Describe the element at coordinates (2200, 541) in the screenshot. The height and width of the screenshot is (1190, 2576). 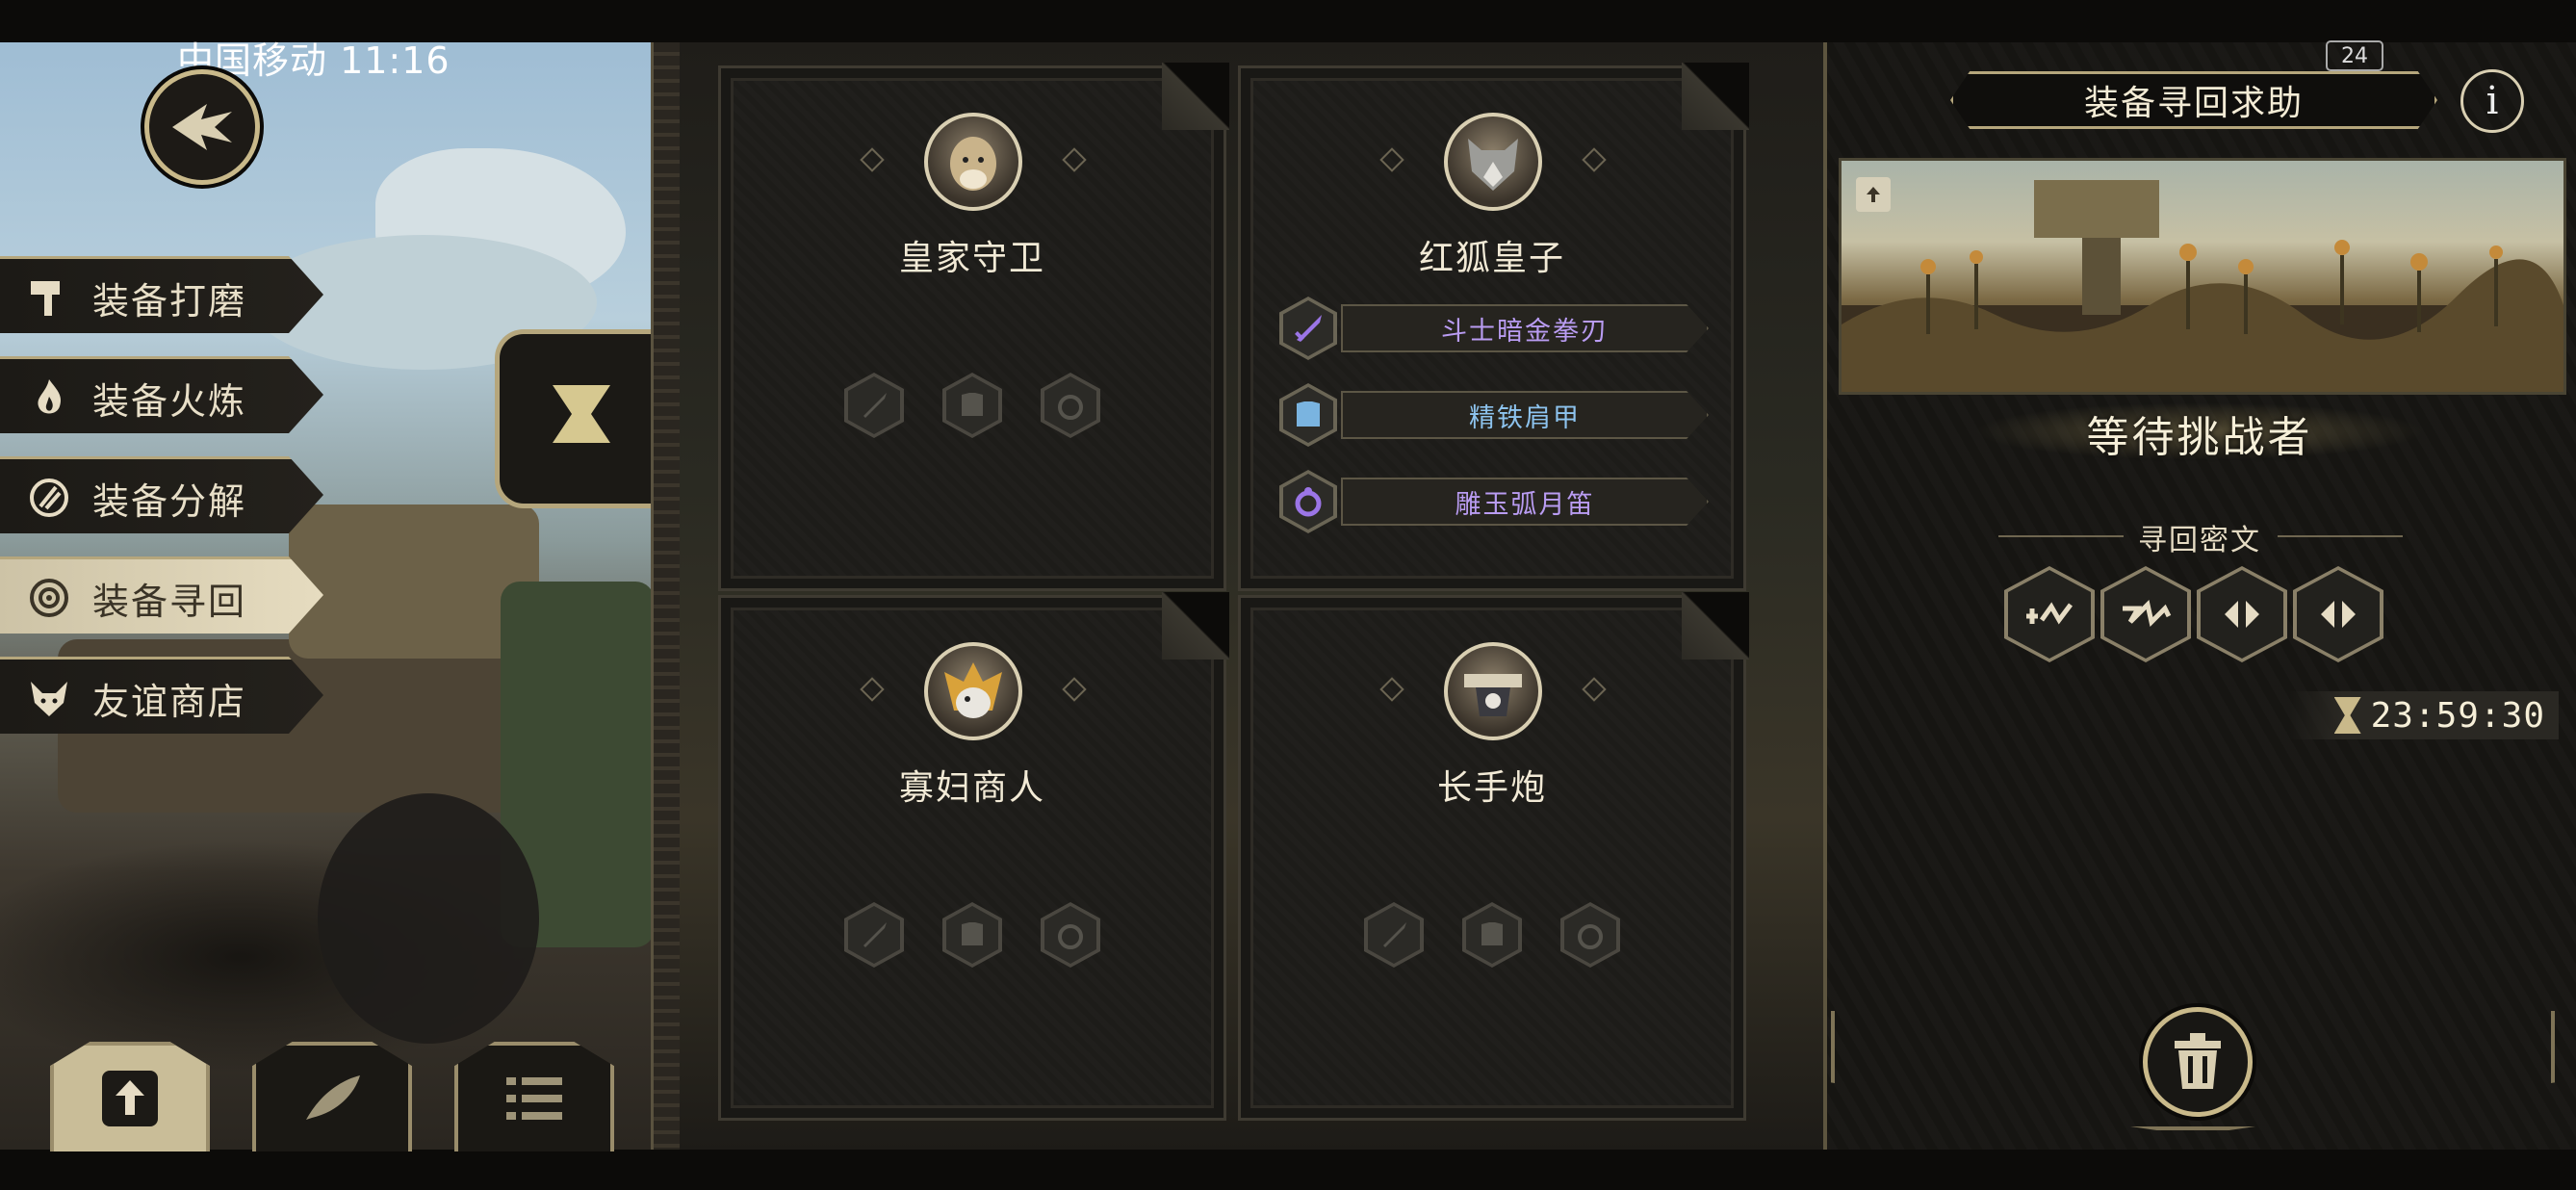
I see `cipher-label: 寻回密文` at that location.